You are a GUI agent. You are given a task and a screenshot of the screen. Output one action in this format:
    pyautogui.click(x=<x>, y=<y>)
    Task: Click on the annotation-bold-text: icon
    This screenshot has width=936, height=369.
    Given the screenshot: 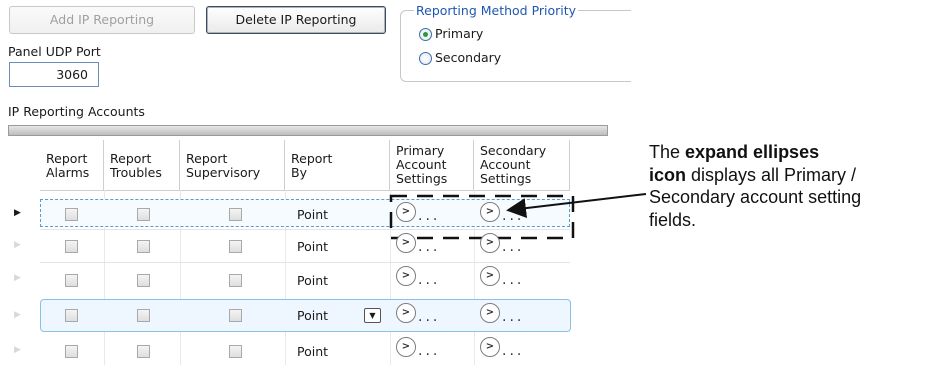 What is the action you would take?
    pyautogui.click(x=668, y=174)
    